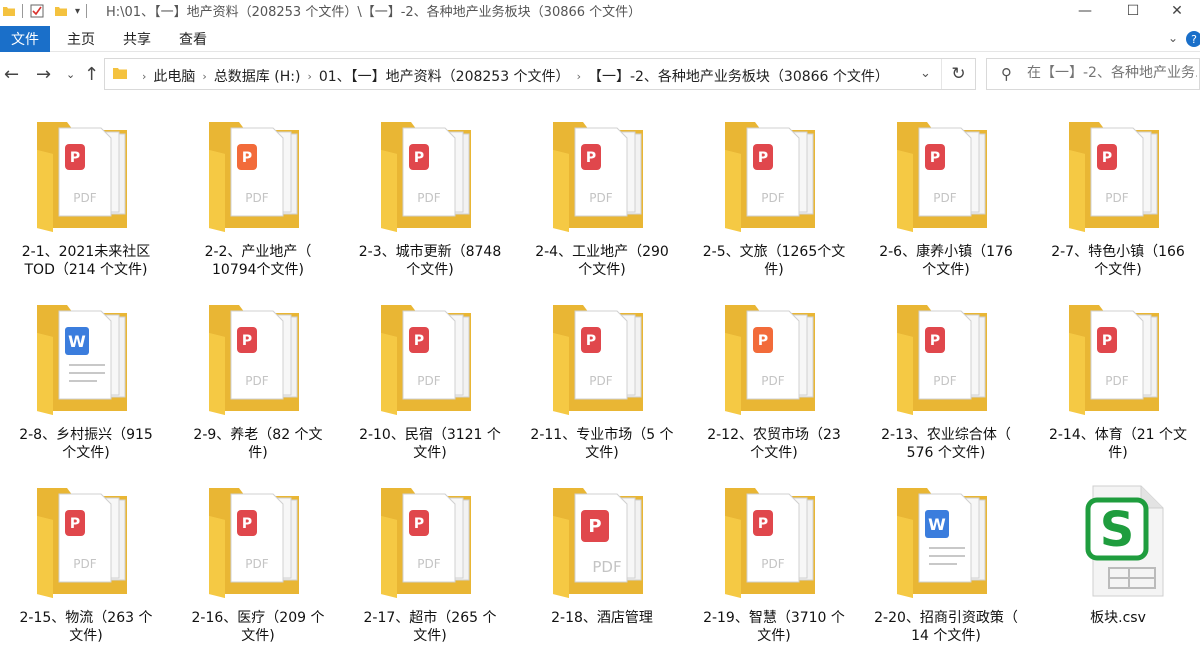  I want to click on search-box: ⚲, so click(1093, 74).